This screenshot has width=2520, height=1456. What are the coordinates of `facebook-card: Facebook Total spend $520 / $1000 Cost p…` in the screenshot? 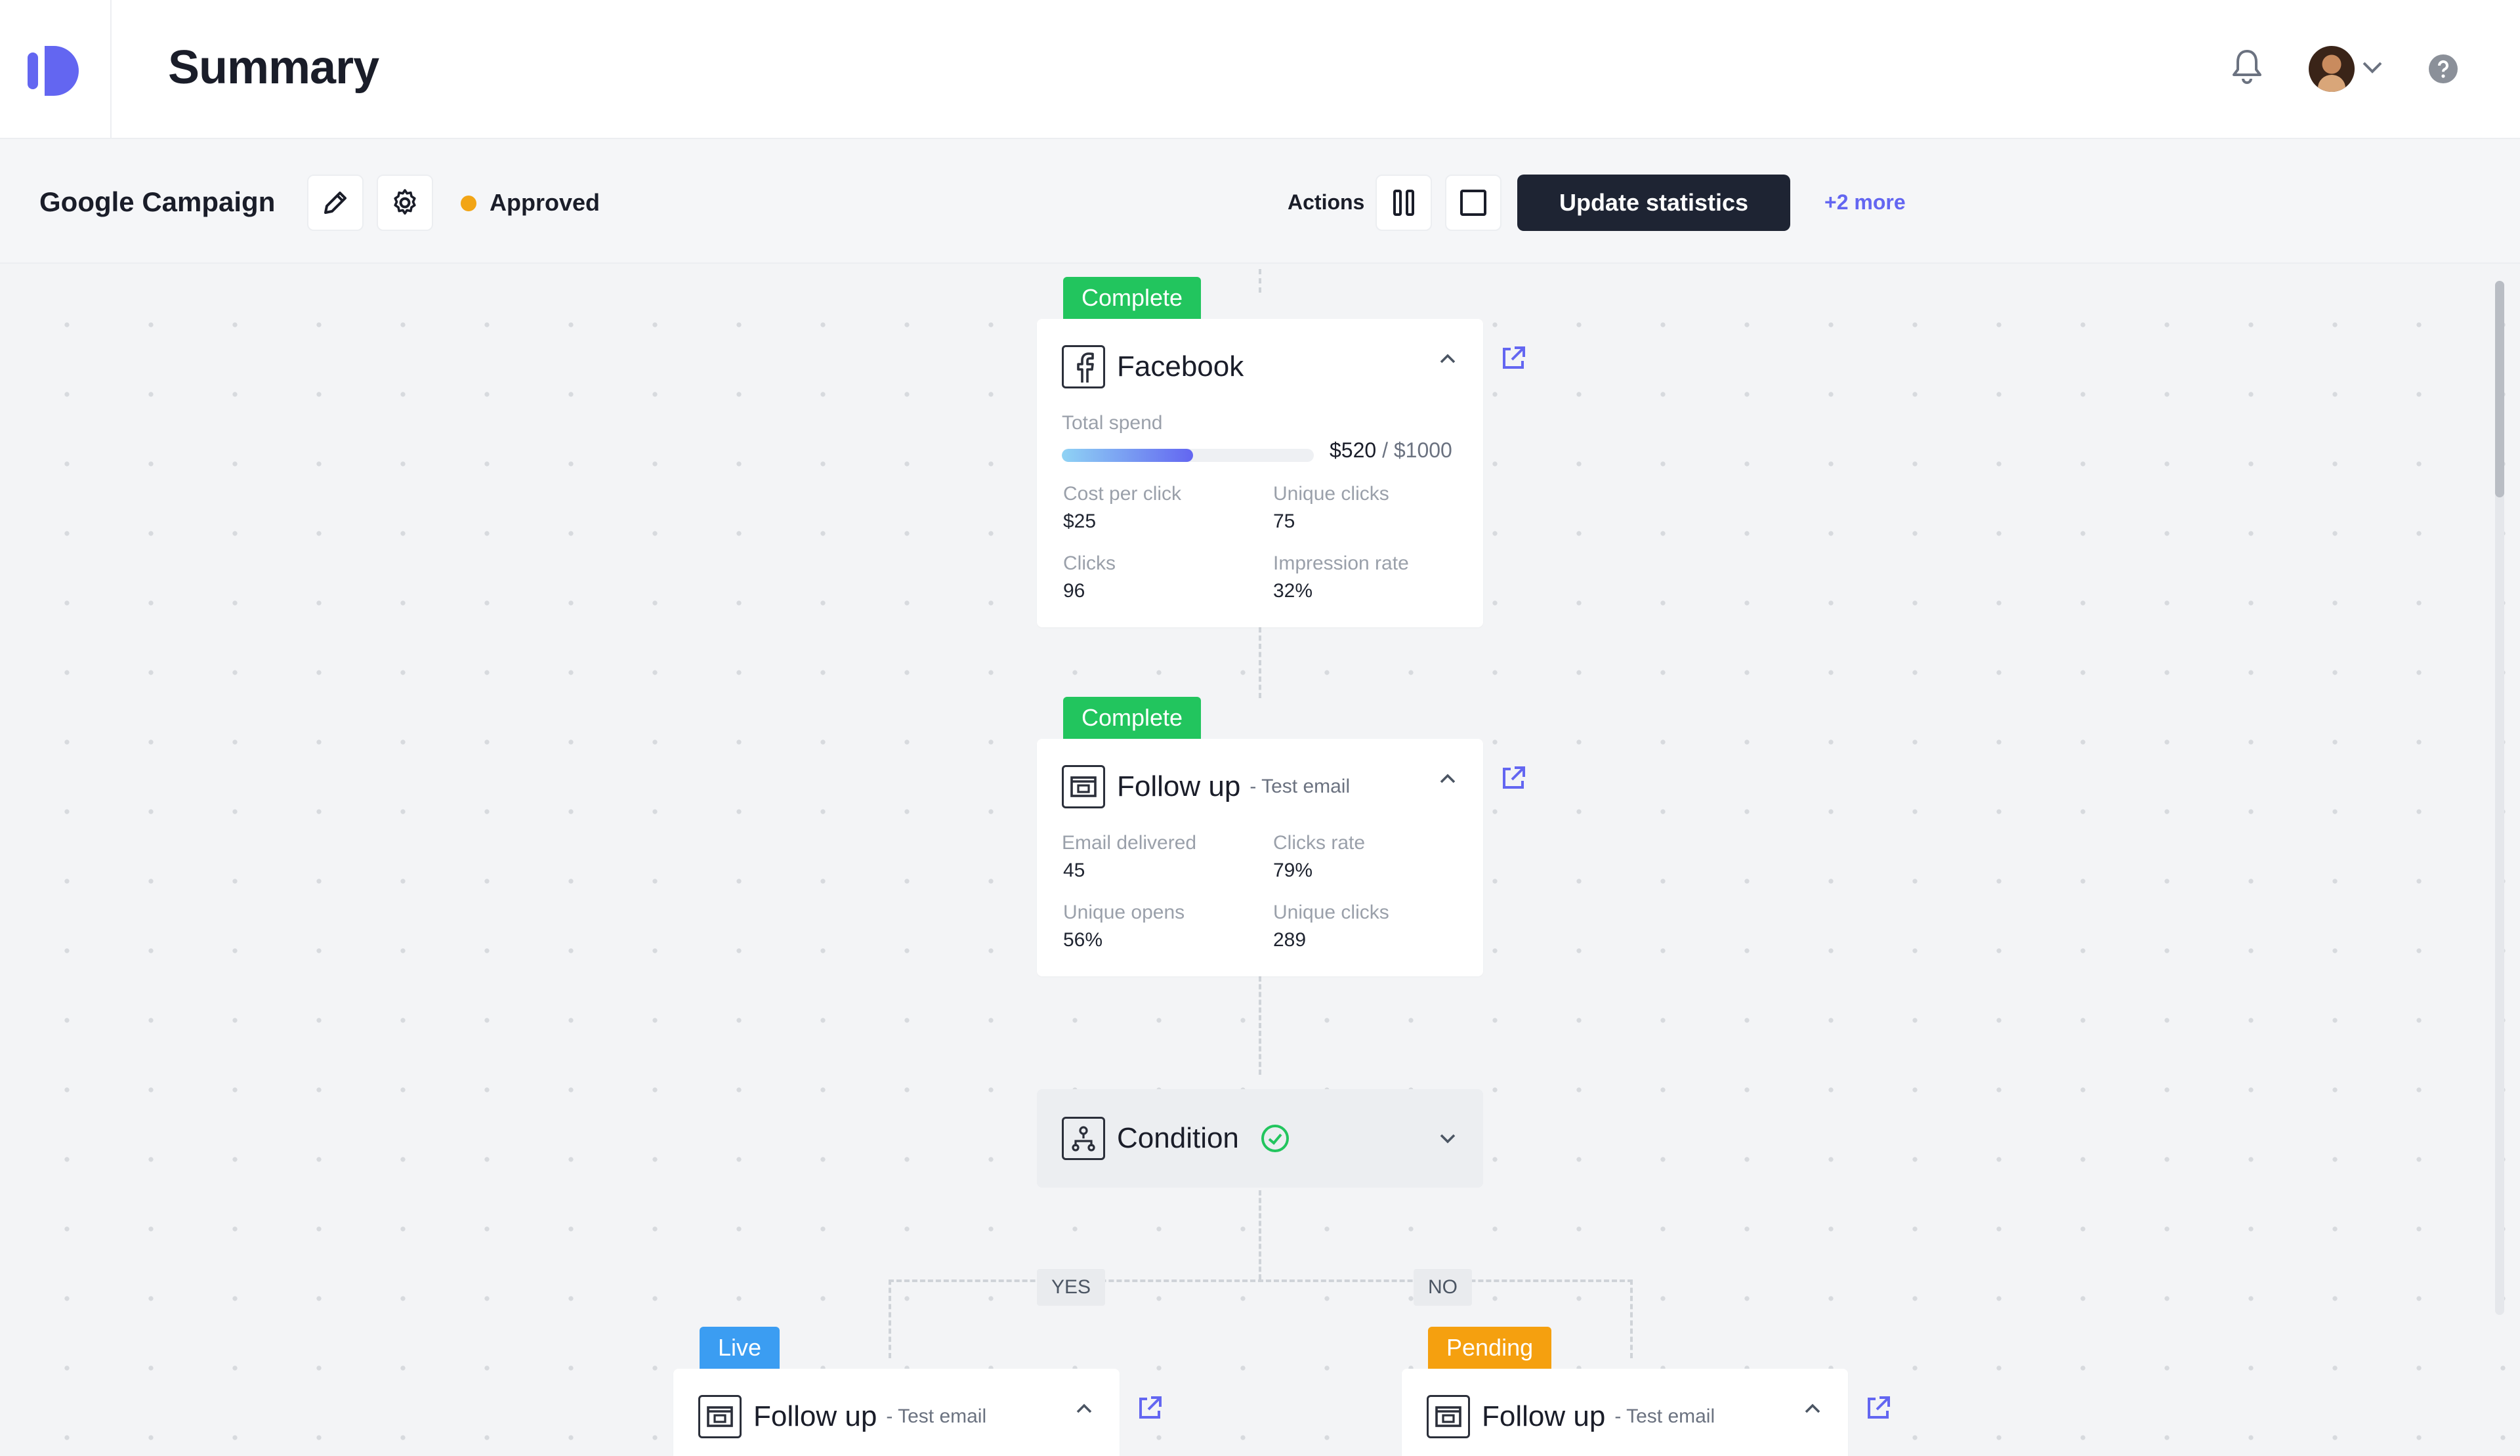 It's located at (1260, 473).